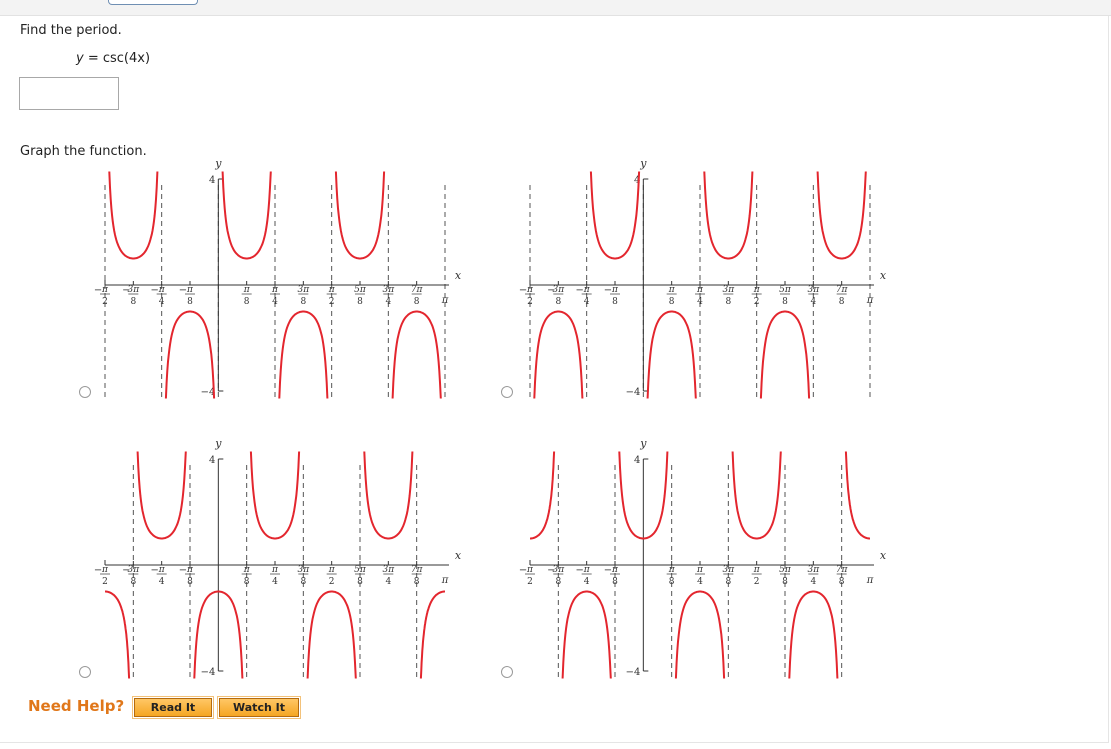 This screenshot has height=749, width=1111. Describe the element at coordinates (259, 707) in the screenshot. I see `watch-it-button: Watch It` at that location.